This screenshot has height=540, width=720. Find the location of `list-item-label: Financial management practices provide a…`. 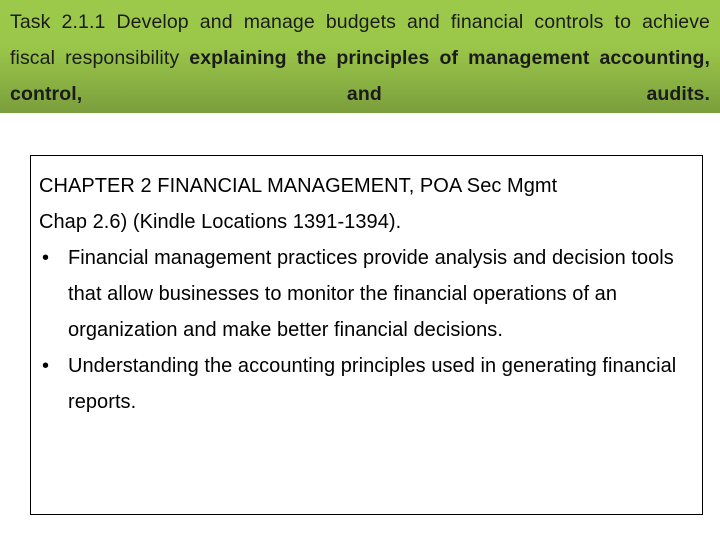

list-item-label: Financial management practices provide a… is located at coordinates (371, 294).